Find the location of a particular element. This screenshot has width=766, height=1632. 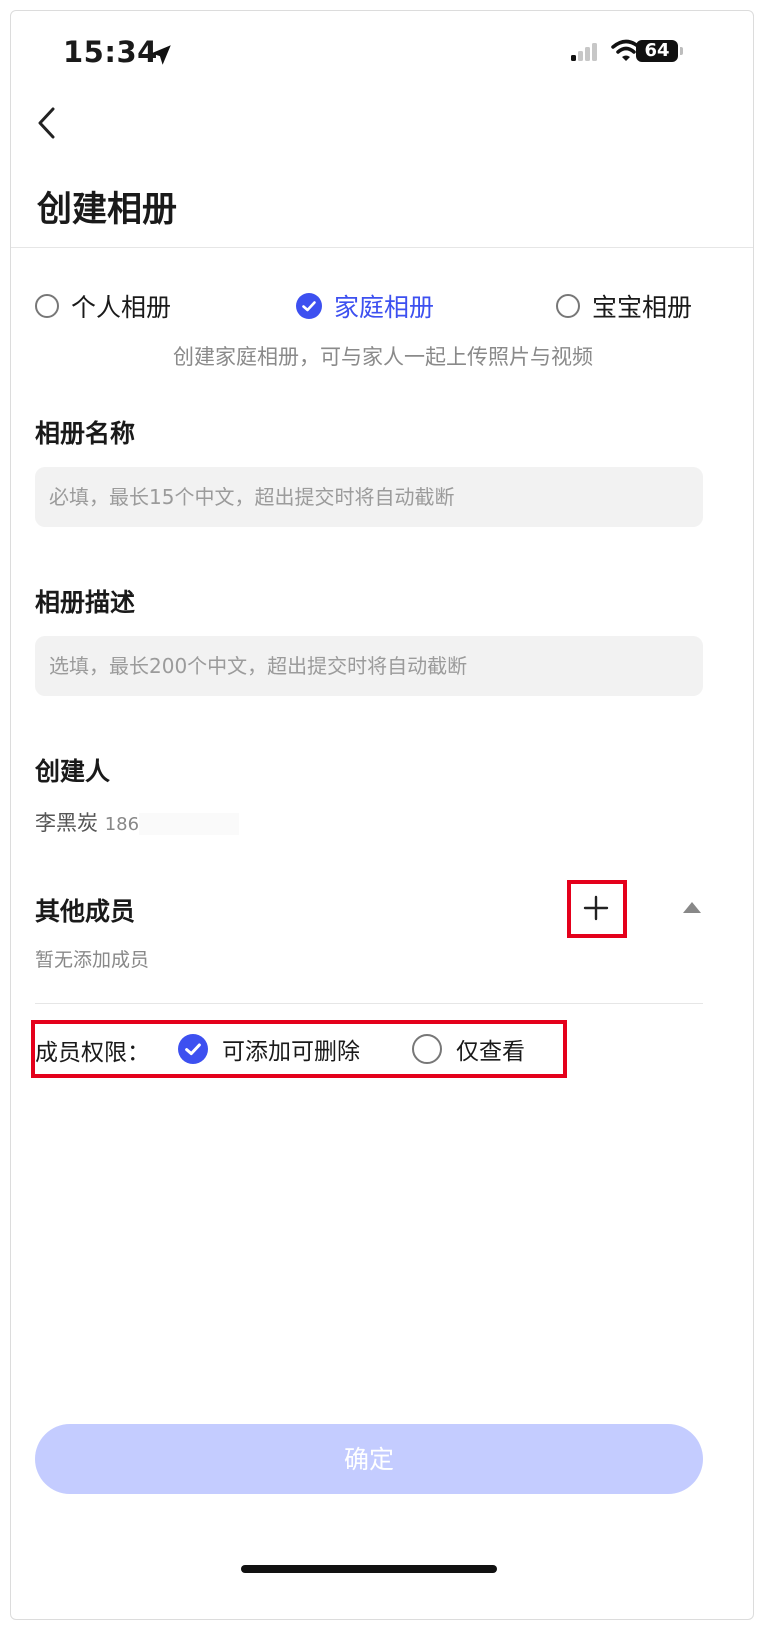

permission-option-label: 仅查看 is located at coordinates (490, 1052).